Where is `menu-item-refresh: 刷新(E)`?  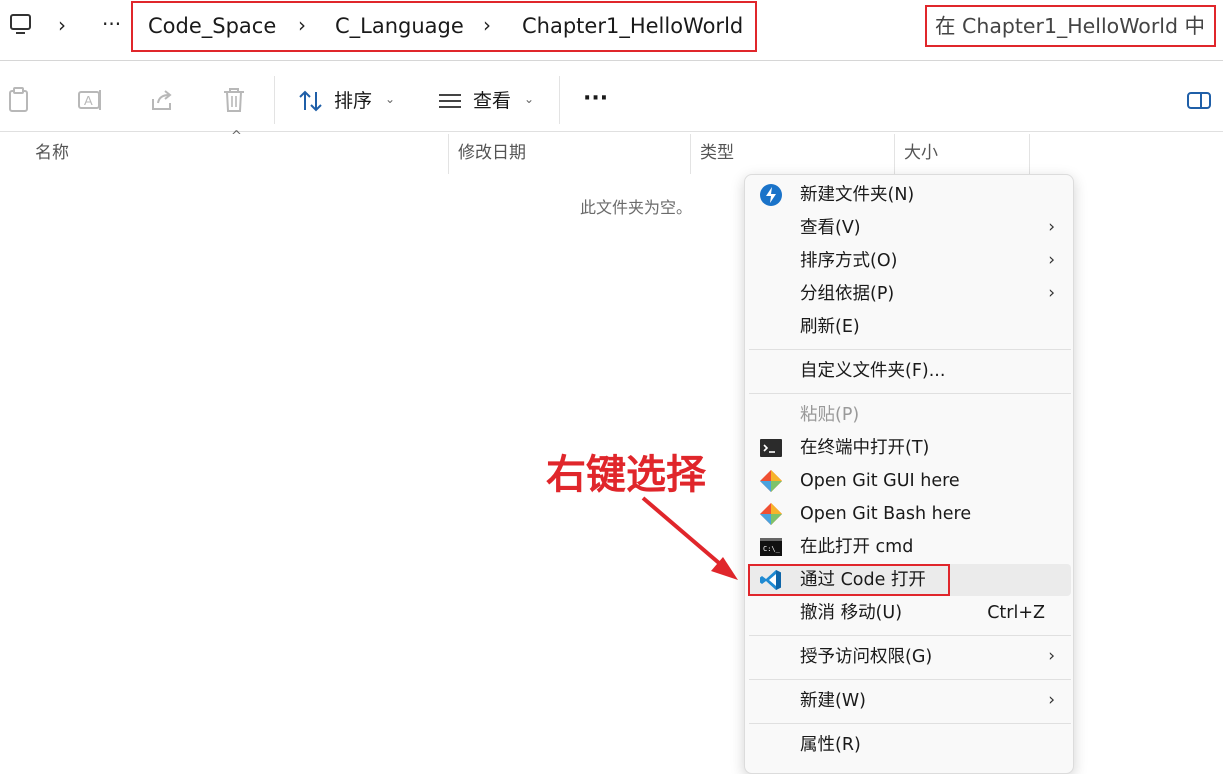 menu-item-refresh: 刷新(E) is located at coordinates (910, 327).